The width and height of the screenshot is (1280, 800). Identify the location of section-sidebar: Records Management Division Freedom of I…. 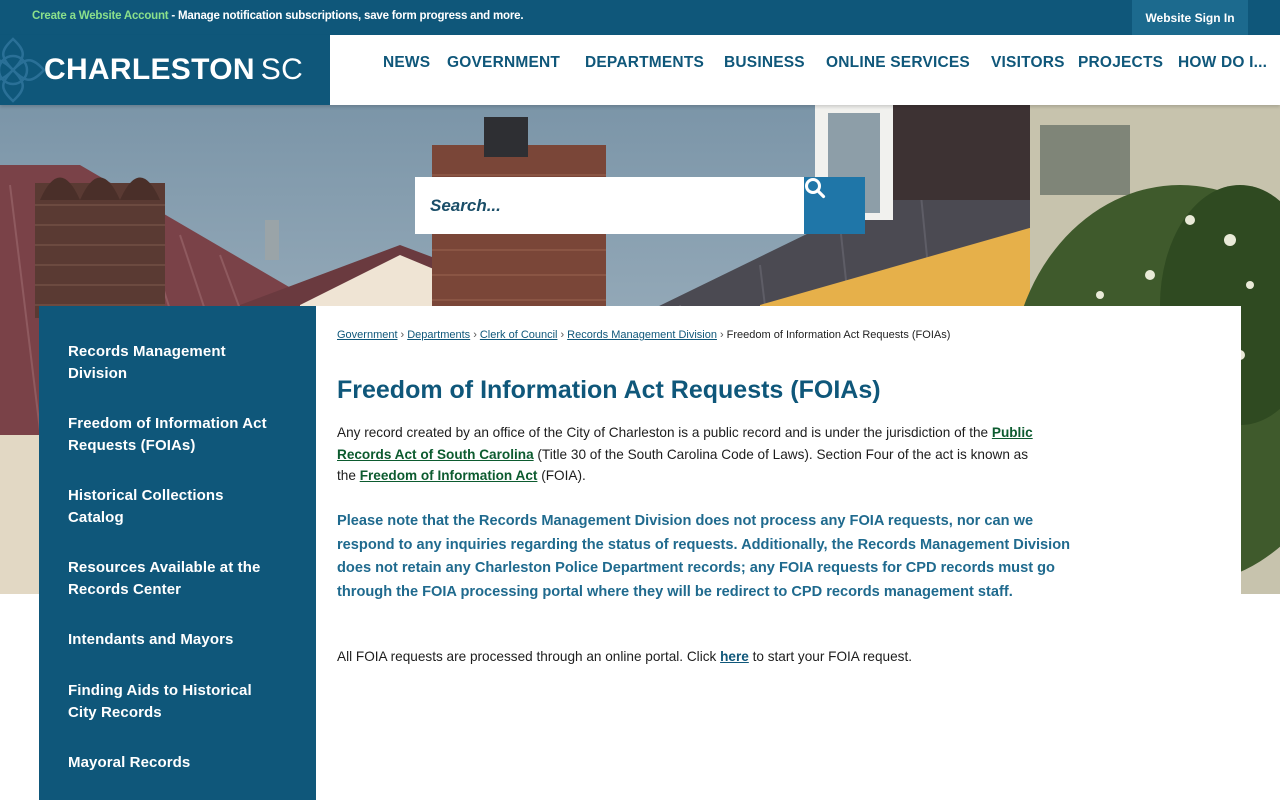
(177, 553).